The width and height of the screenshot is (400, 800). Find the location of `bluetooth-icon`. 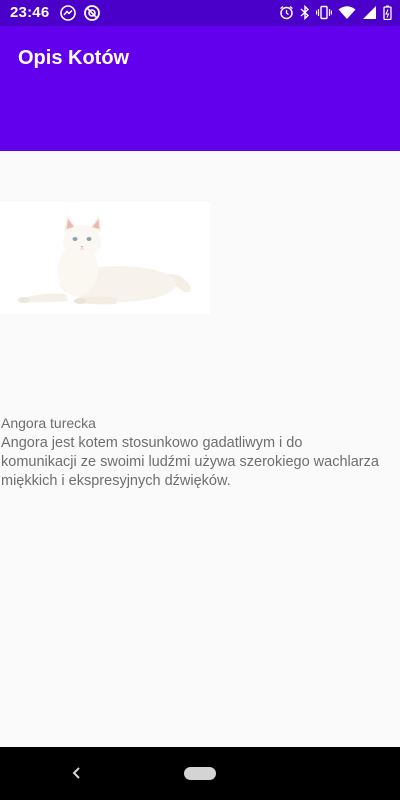

bluetooth-icon is located at coordinates (305, 12).